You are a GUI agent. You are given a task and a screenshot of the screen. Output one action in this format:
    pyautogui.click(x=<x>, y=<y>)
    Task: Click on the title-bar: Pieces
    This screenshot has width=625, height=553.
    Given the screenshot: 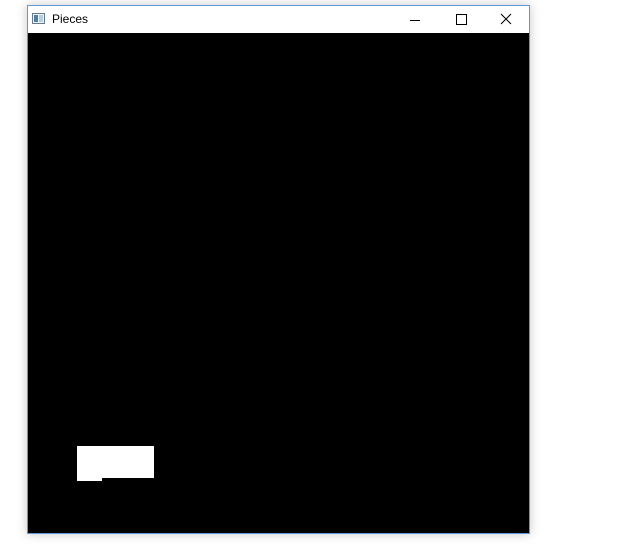 What is the action you would take?
    pyautogui.click(x=278, y=19)
    